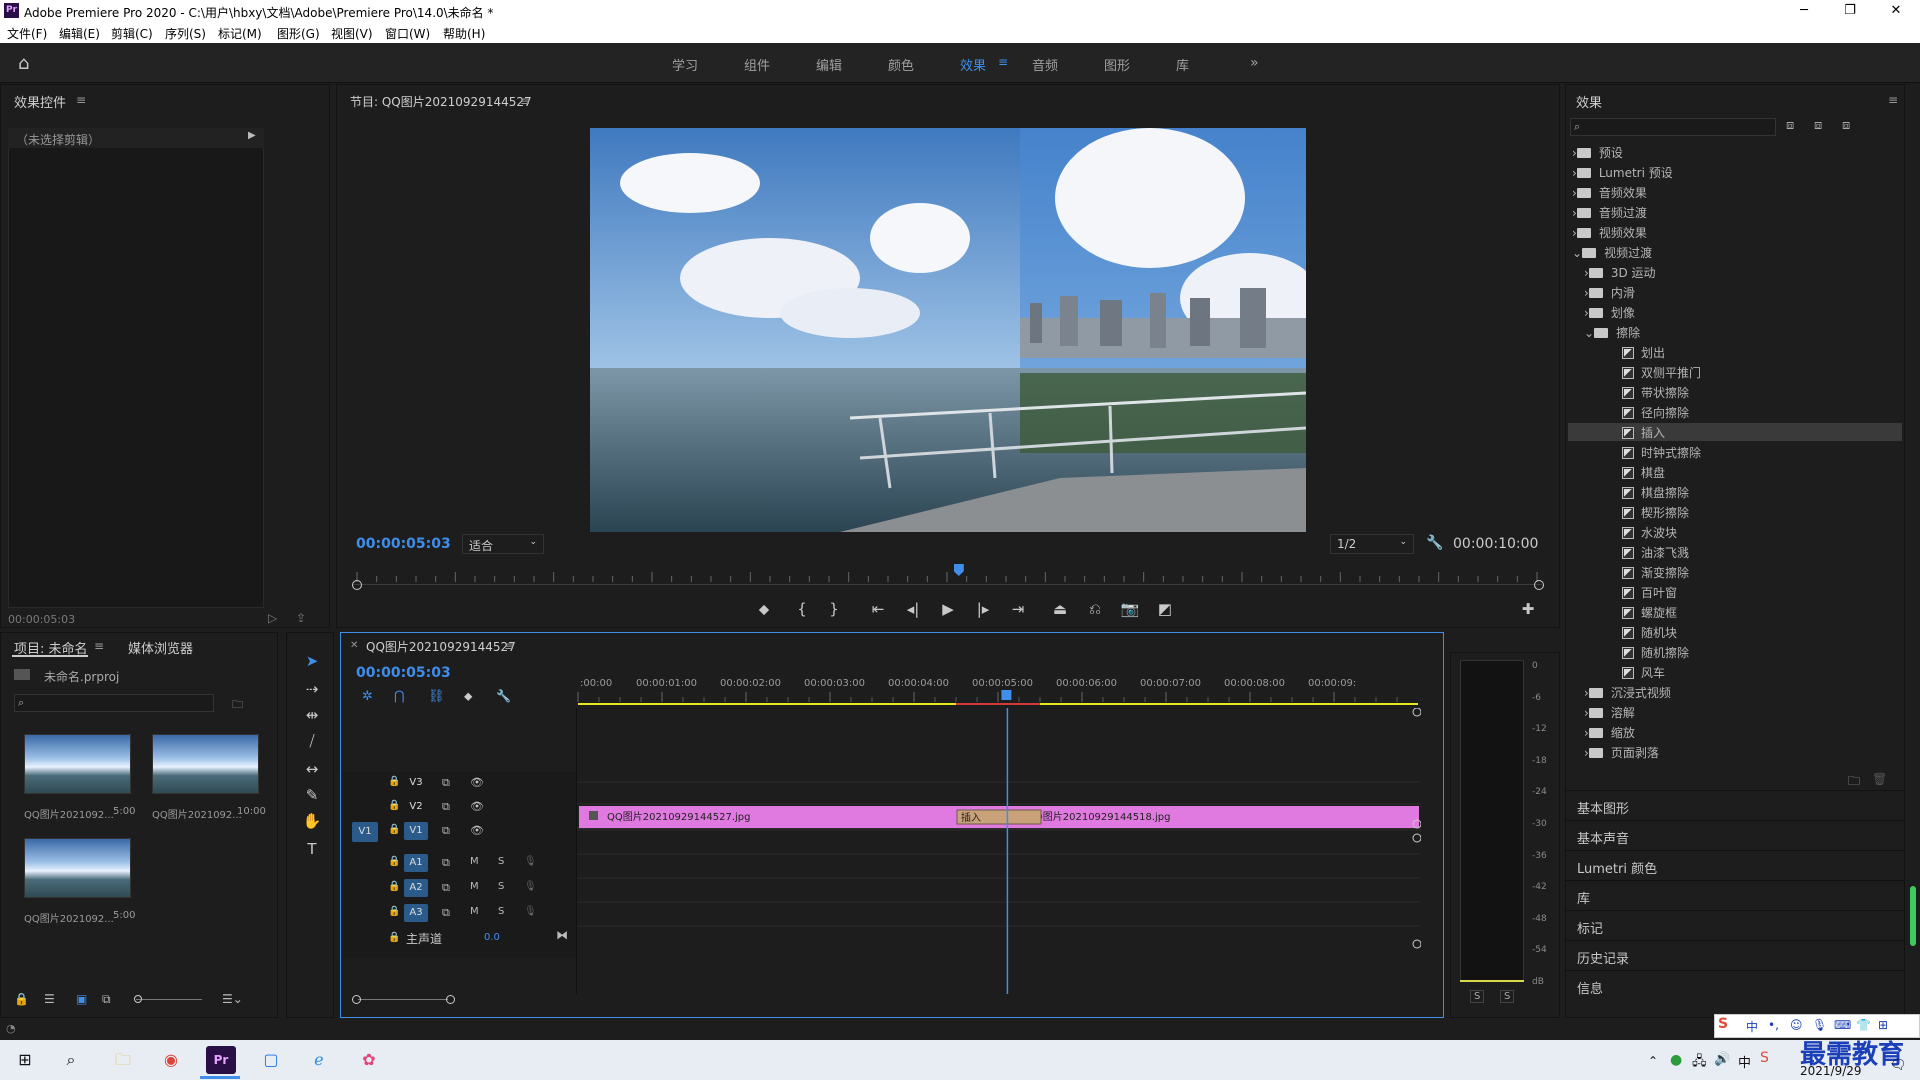  Describe the element at coordinates (1735, 955) in the screenshot. I see `panel-section-5: 历史记录` at that location.